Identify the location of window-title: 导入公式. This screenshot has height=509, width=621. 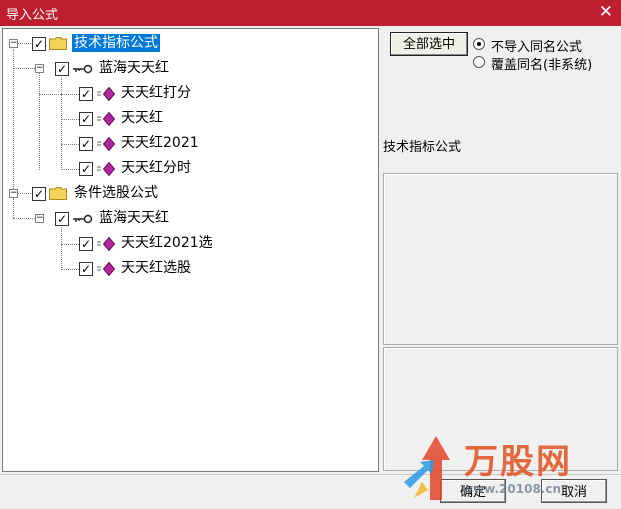
(32, 15).